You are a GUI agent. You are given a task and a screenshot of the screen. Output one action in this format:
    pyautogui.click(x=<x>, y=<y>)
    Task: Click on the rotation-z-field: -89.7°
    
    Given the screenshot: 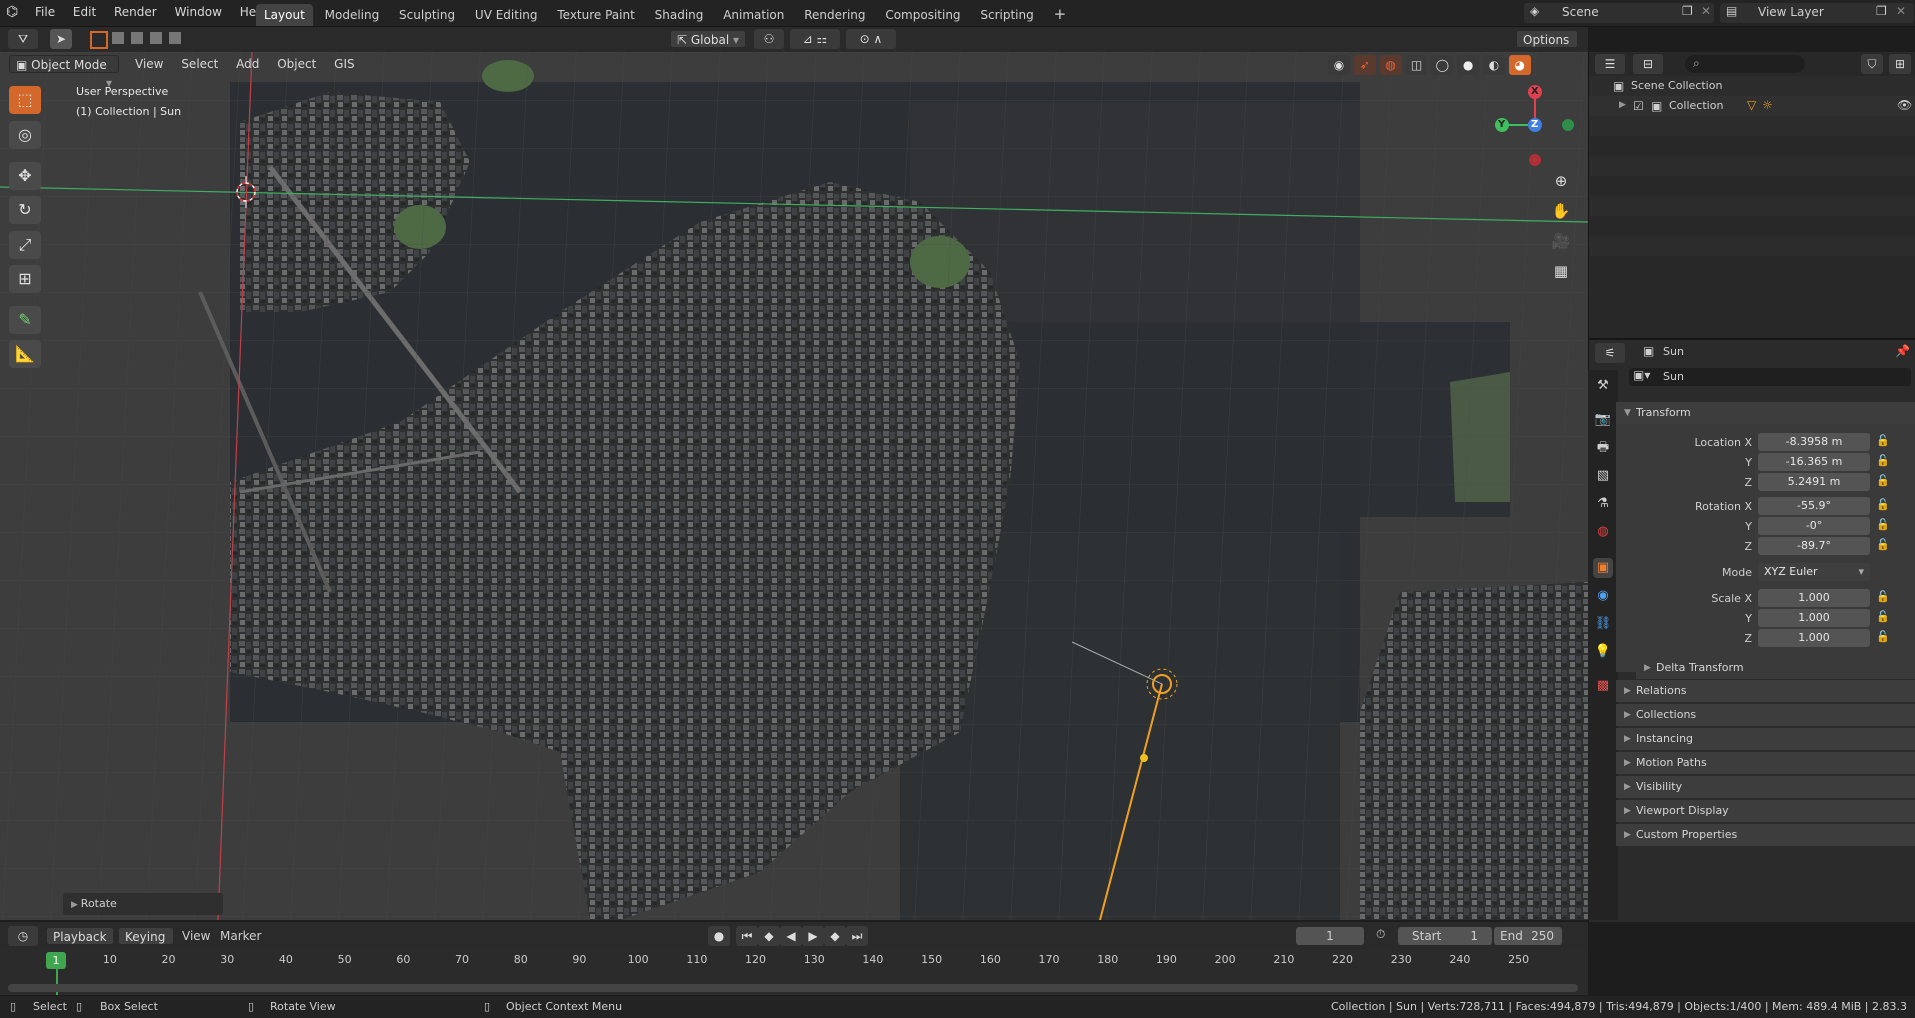 What is the action you would take?
    pyautogui.click(x=1814, y=546)
    